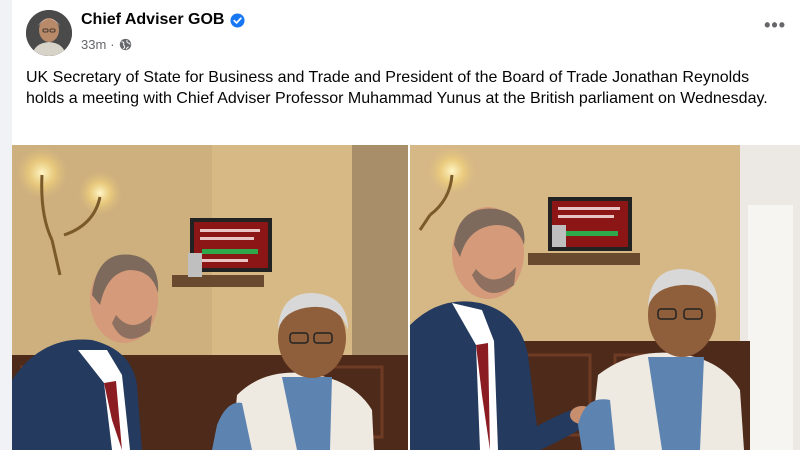 This screenshot has height=450, width=800. Describe the element at coordinates (93, 44) in the screenshot. I see `post-timestamp: 33m` at that location.